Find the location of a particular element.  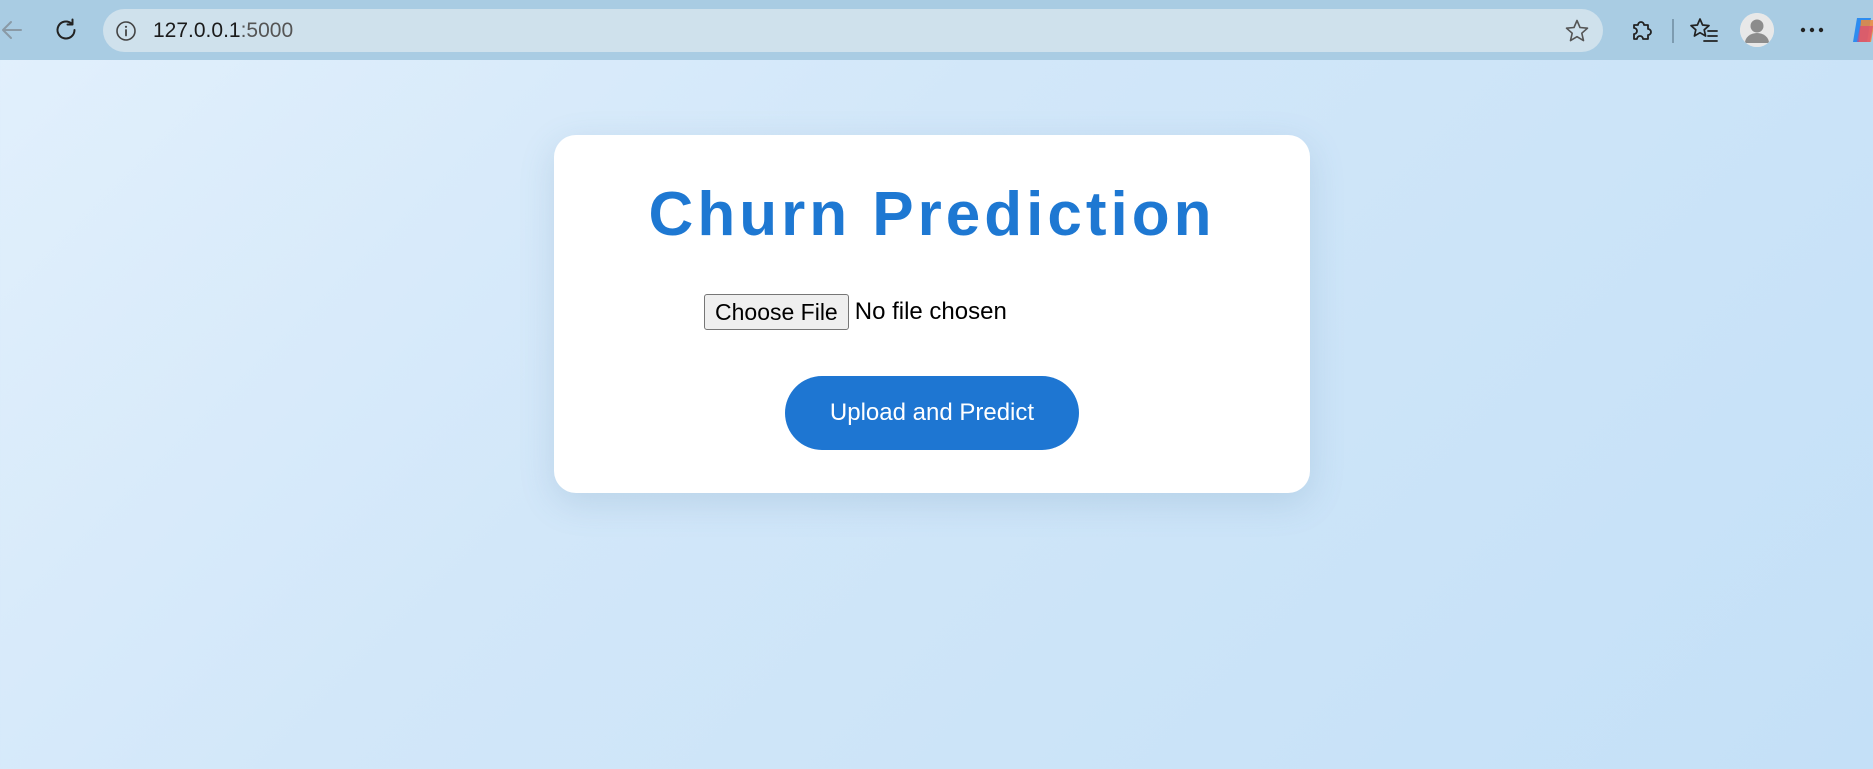

file-input: Choose File No file chosen is located at coordinates (855, 312).